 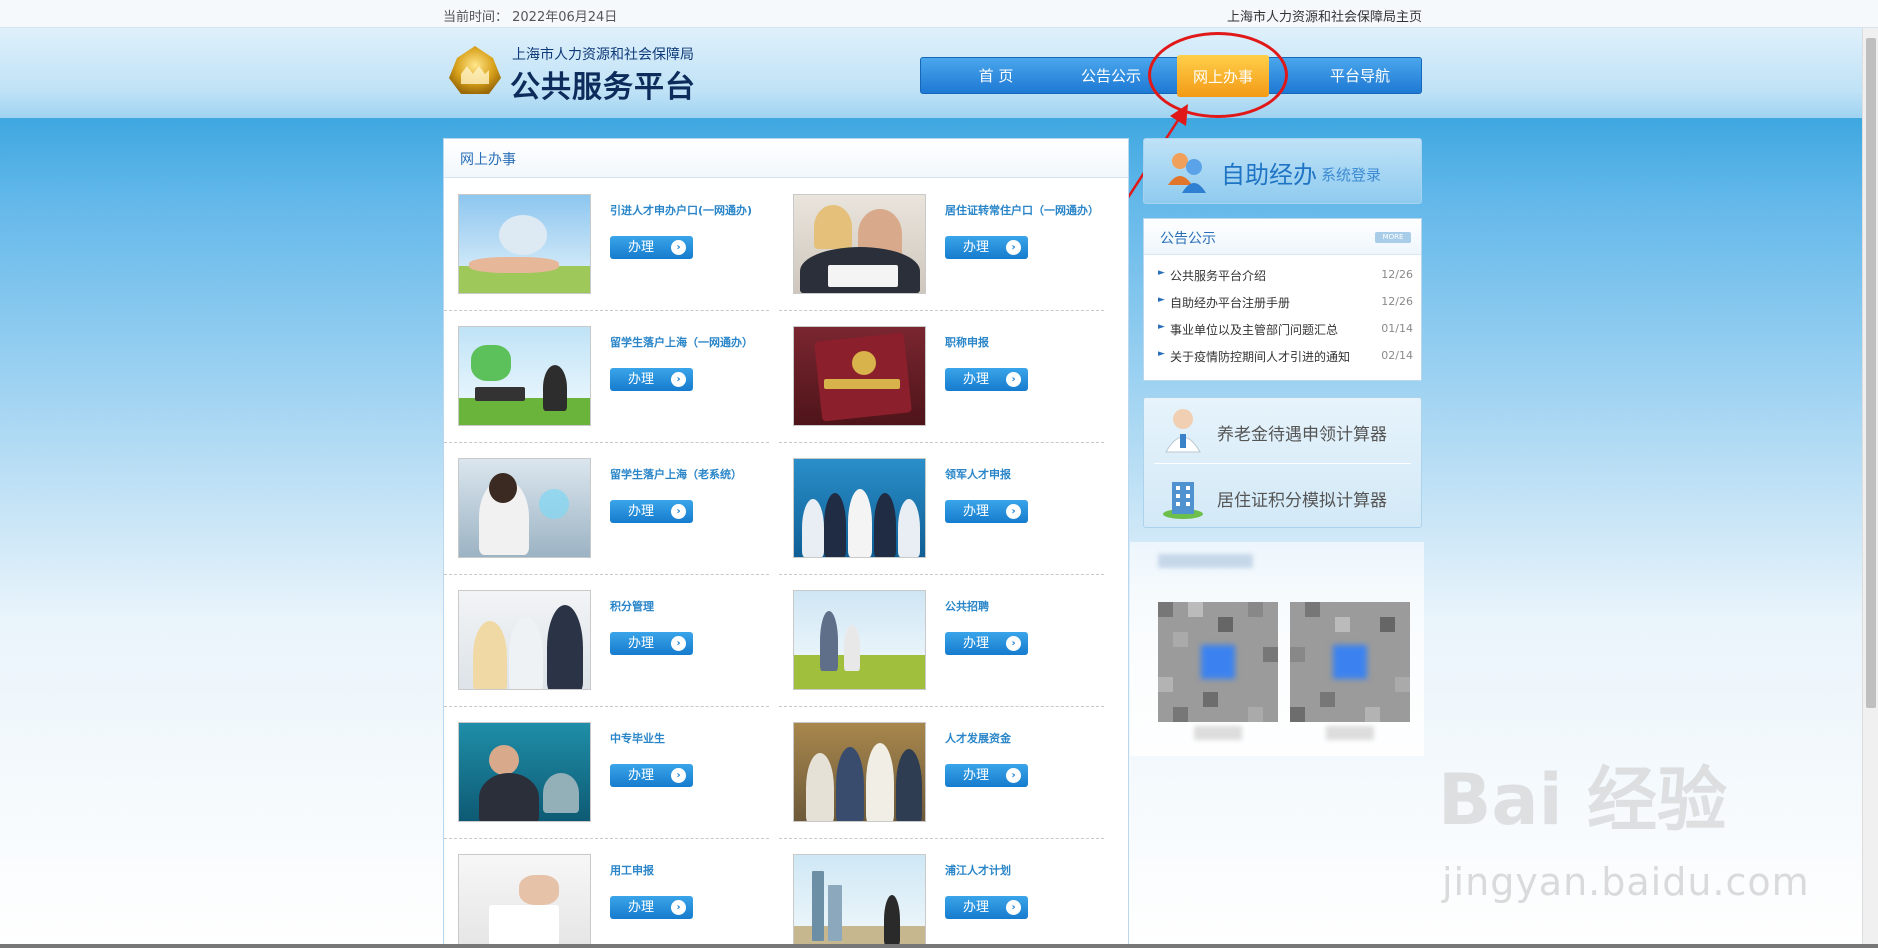 What do you see at coordinates (488, 160) in the screenshot?
I see `panel-title: 网上办事` at bounding box center [488, 160].